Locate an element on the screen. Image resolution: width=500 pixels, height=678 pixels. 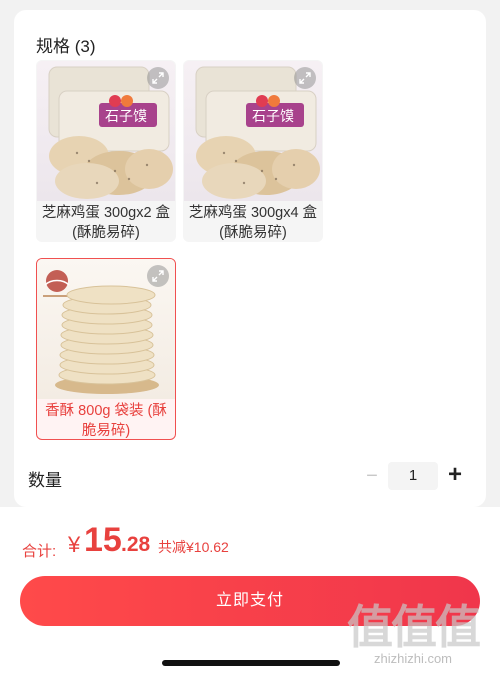
spec-section-title: 规格 (3) is located at coordinates (66, 46).